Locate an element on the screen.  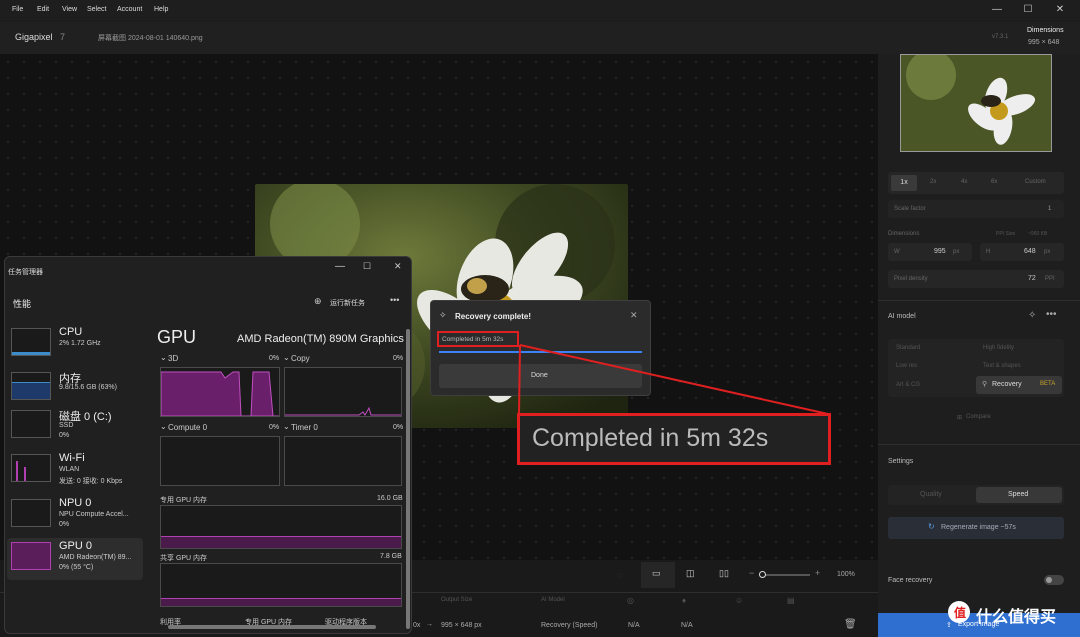
quality-option: Quality is located at coordinates (931, 494).